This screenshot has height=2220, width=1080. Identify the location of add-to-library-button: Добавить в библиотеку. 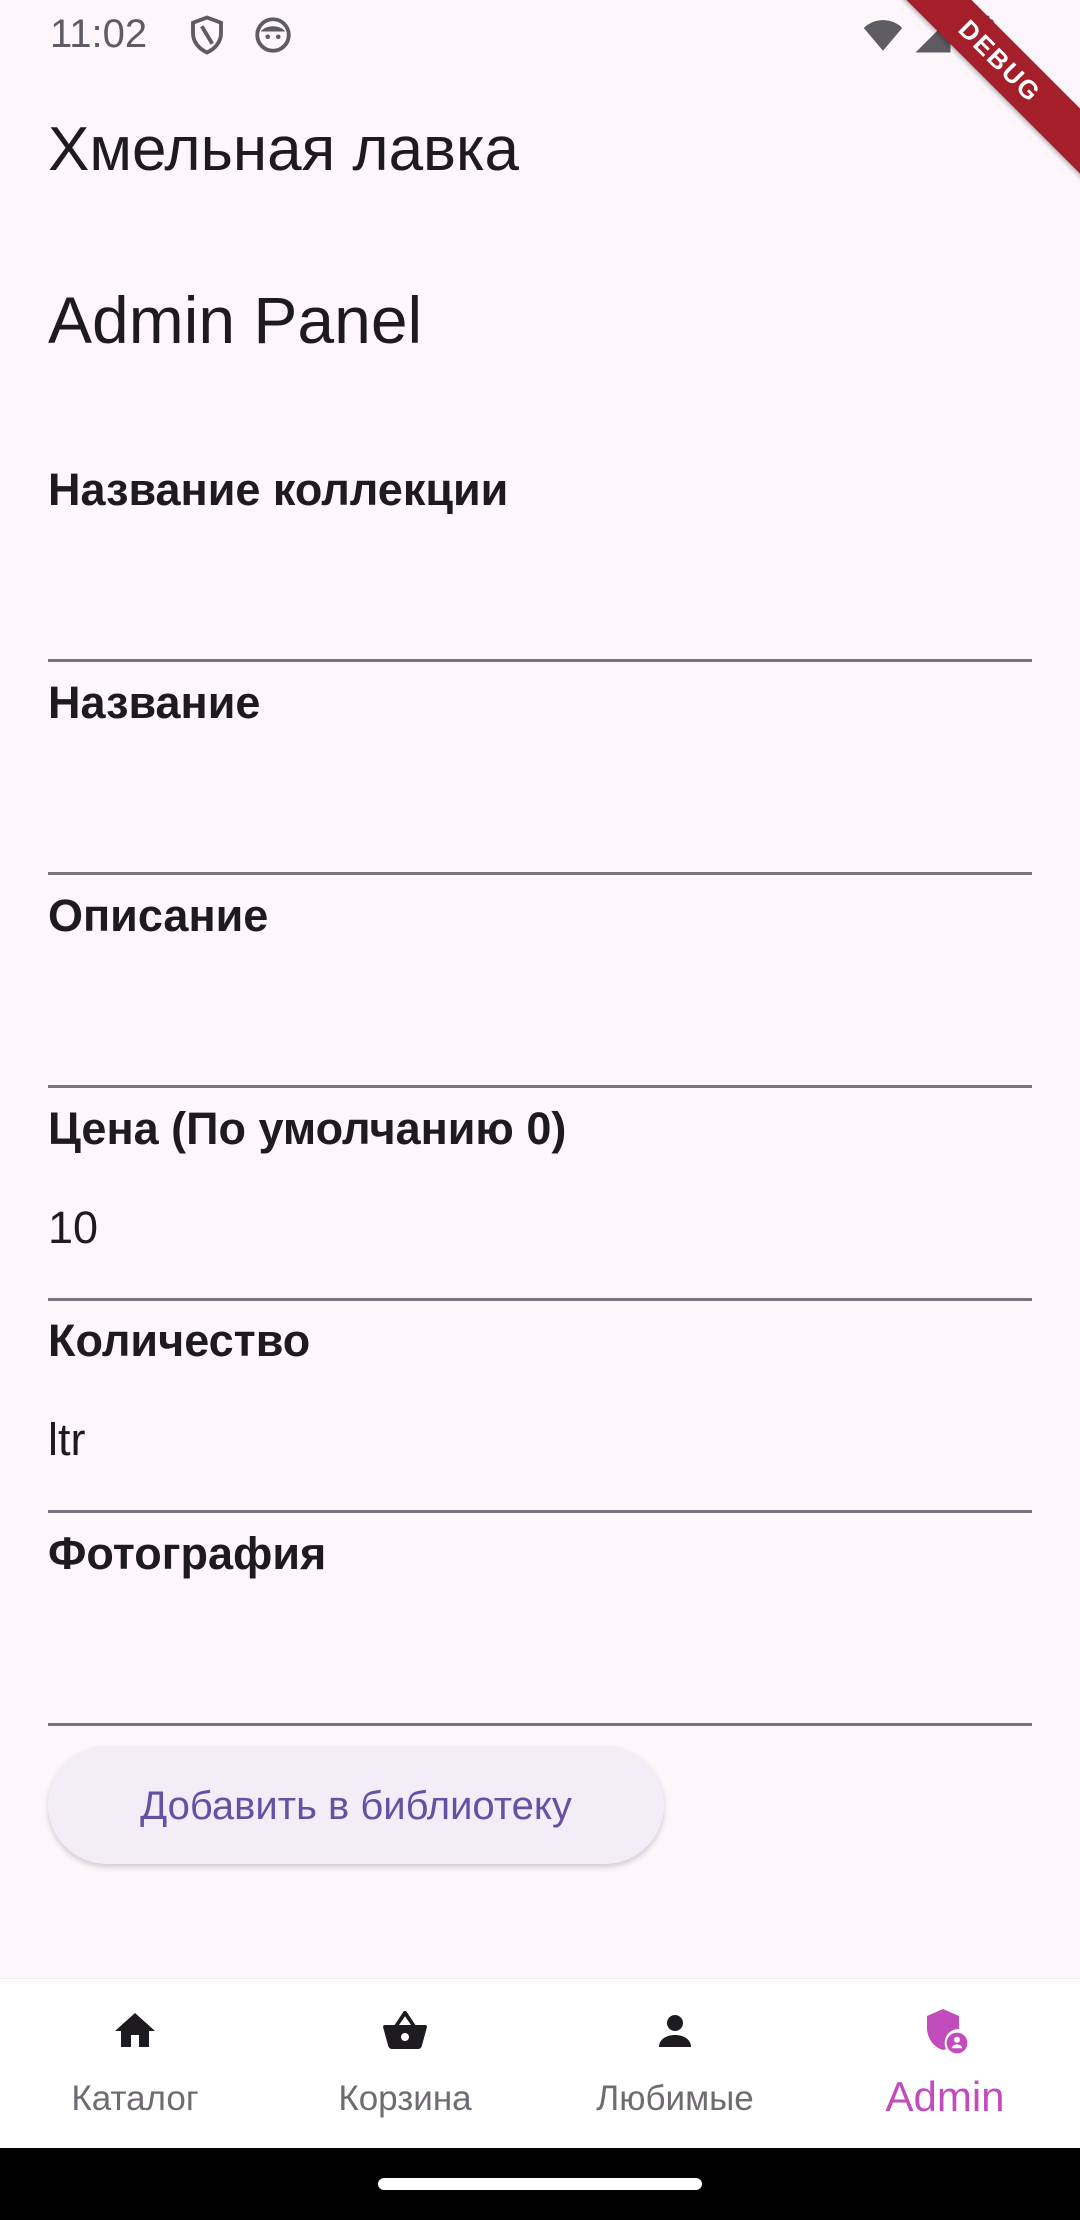
(356, 1805).